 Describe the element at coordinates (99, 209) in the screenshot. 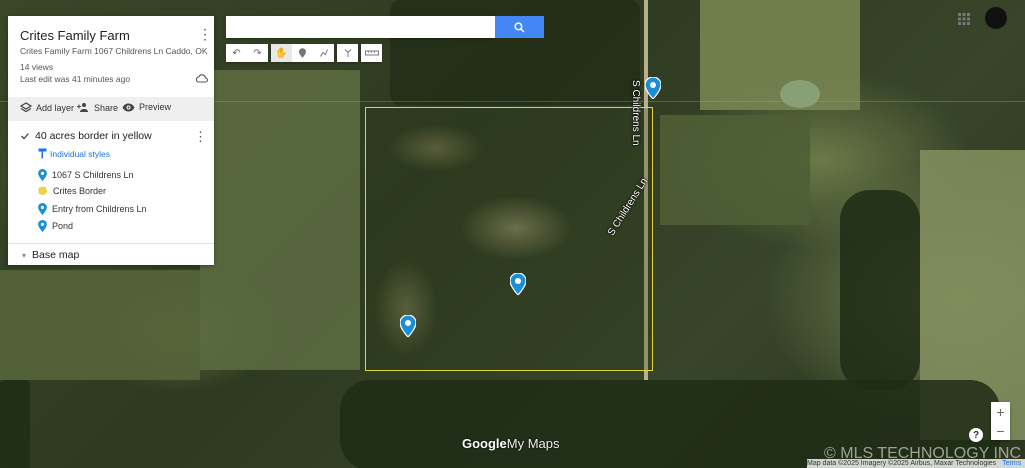

I see `feature-label: Entry from Childrens Ln` at that location.